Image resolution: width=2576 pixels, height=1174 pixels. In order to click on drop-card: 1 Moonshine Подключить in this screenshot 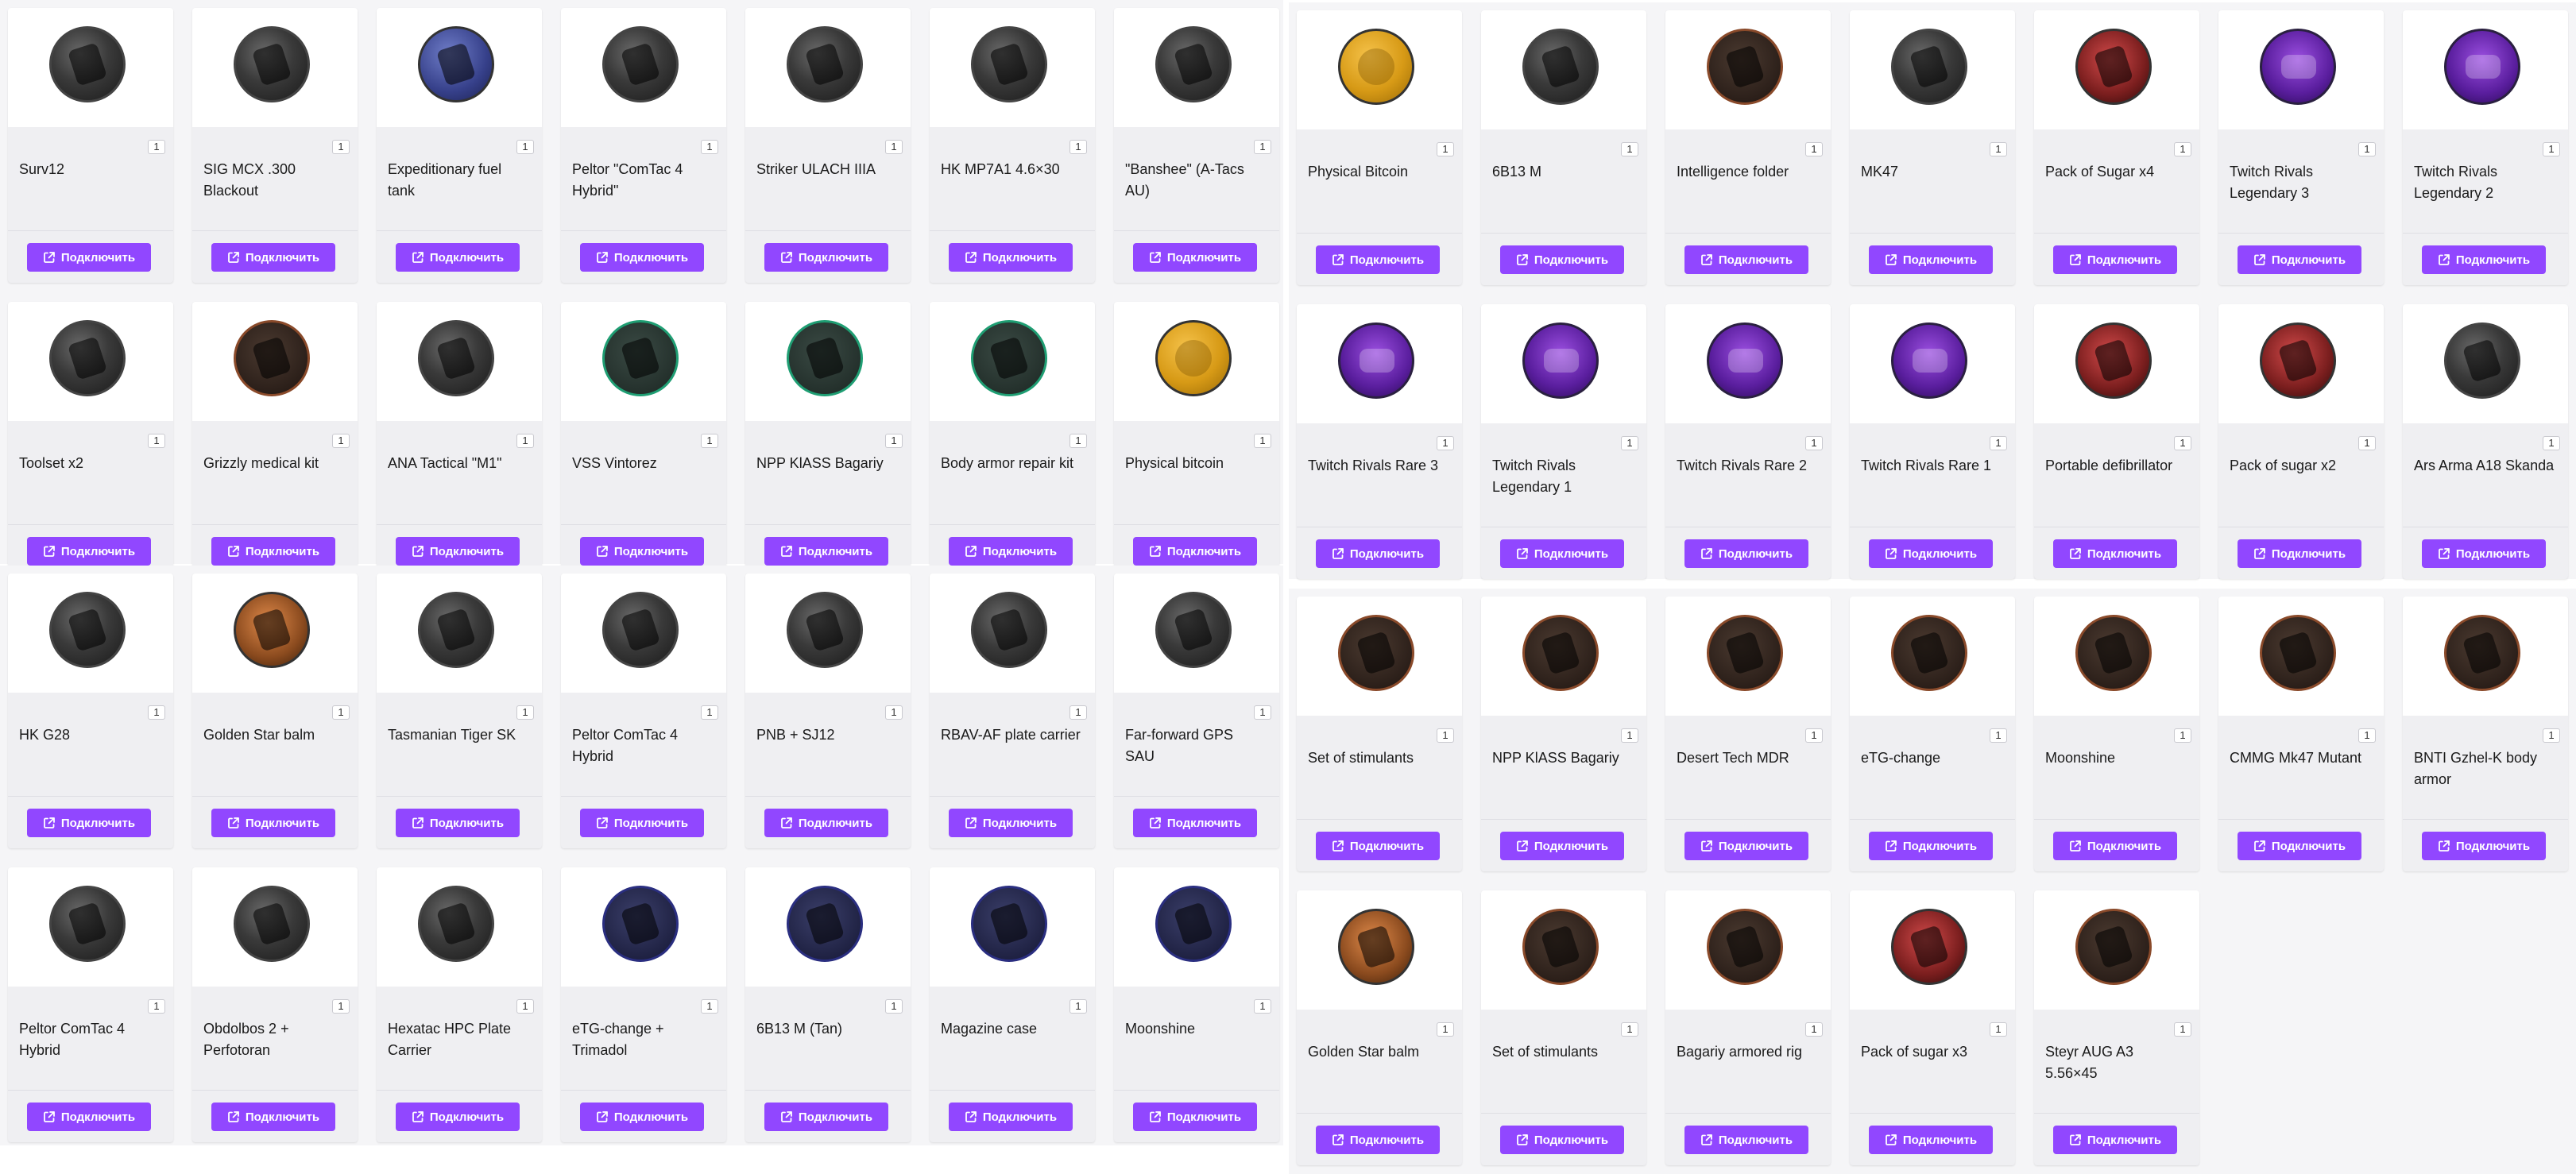, I will do `click(1196, 1004)`.